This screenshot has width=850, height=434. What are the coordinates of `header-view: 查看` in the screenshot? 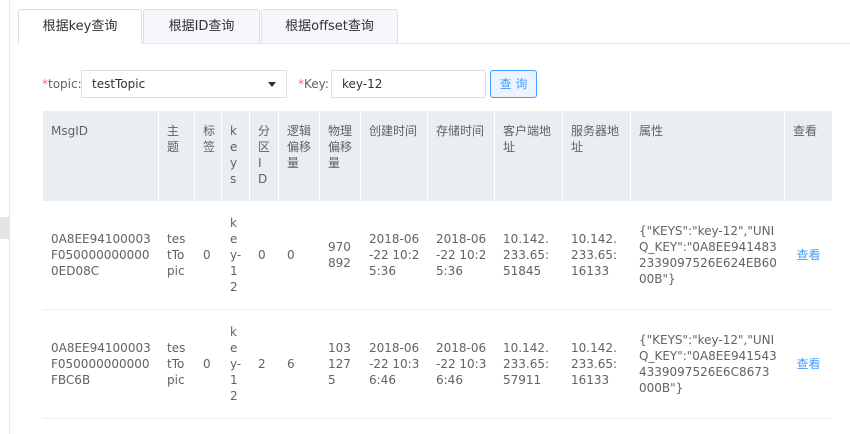 It's located at (805, 131).